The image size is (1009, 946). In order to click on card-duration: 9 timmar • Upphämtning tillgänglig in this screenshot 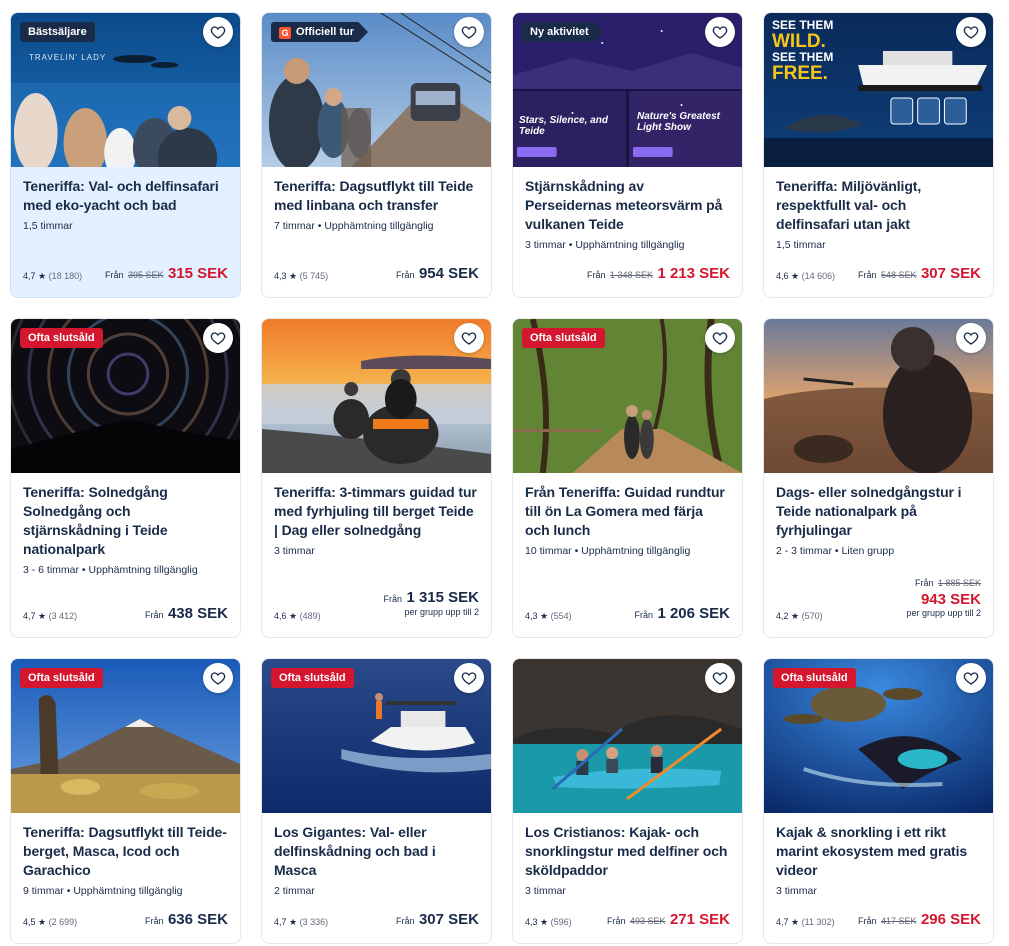, I will do `click(103, 891)`.